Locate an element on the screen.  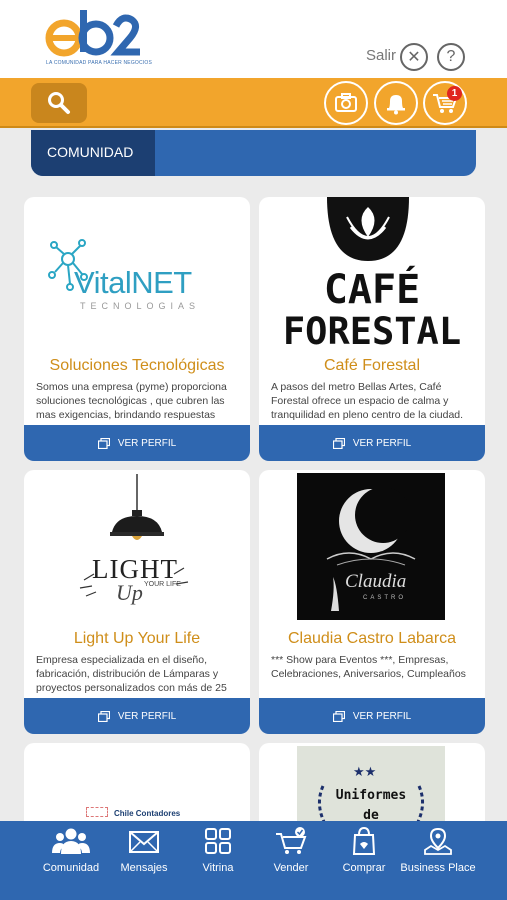
camera-icon is located at coordinates (346, 102).